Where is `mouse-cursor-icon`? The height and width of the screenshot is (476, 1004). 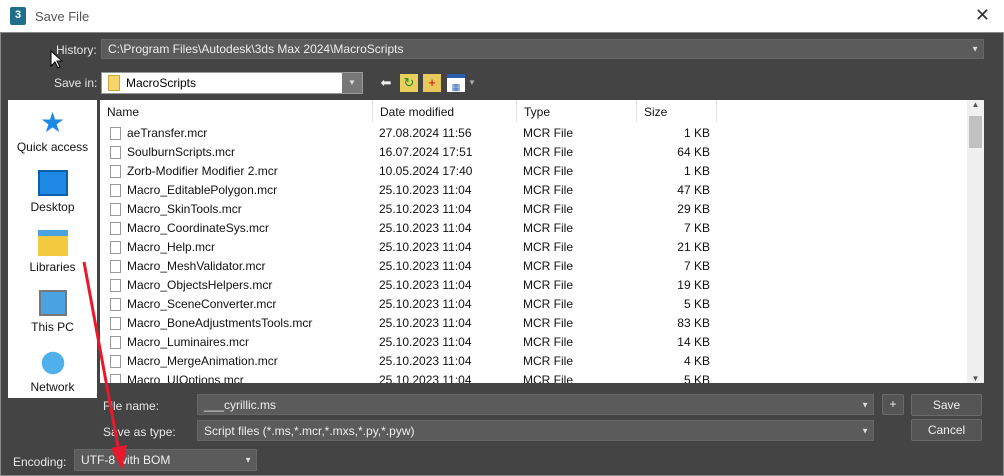 mouse-cursor-icon is located at coordinates (57, 59).